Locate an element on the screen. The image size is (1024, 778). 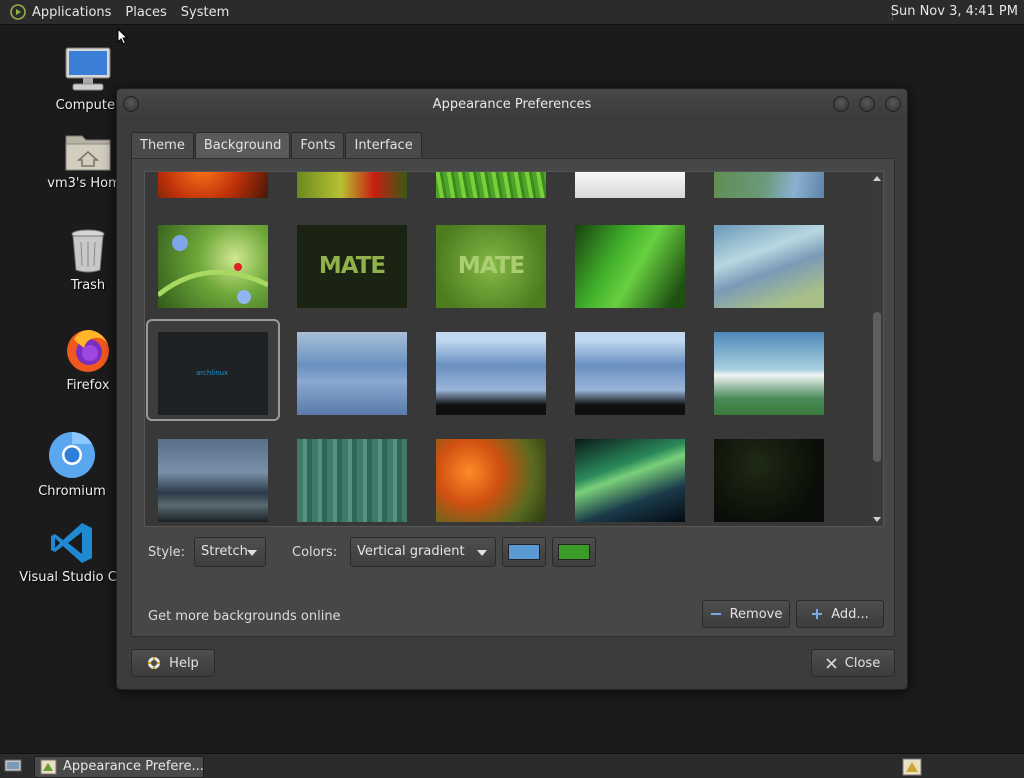
tab-interface: Interface is located at coordinates (383, 145).